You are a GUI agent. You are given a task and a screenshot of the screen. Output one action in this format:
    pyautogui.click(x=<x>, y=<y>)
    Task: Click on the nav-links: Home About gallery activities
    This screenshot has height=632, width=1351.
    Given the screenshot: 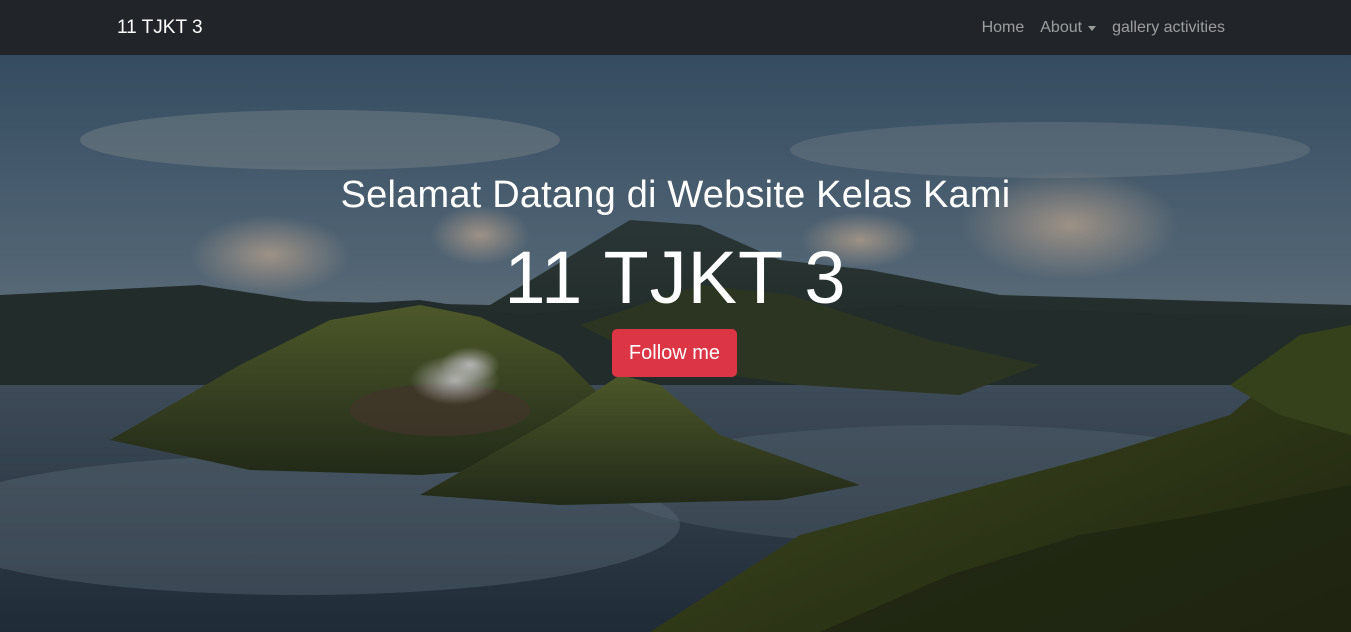 What is the action you would take?
    pyautogui.click(x=1103, y=28)
    